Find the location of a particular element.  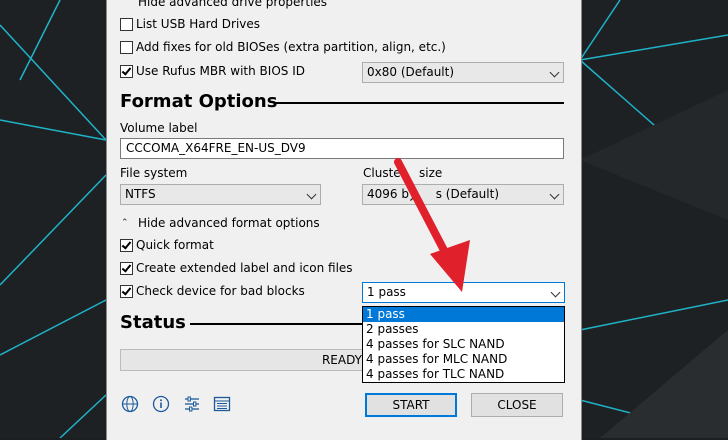

bios-id-value: 0x80 (Default) is located at coordinates (411, 72).